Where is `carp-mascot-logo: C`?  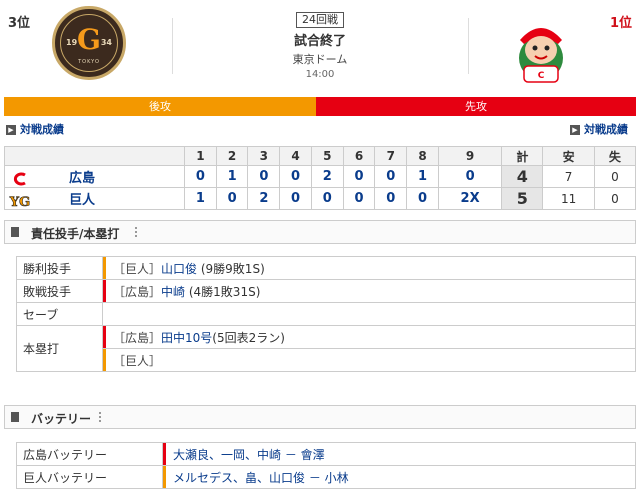
carp-mascot-logo: C is located at coordinates (541, 55).